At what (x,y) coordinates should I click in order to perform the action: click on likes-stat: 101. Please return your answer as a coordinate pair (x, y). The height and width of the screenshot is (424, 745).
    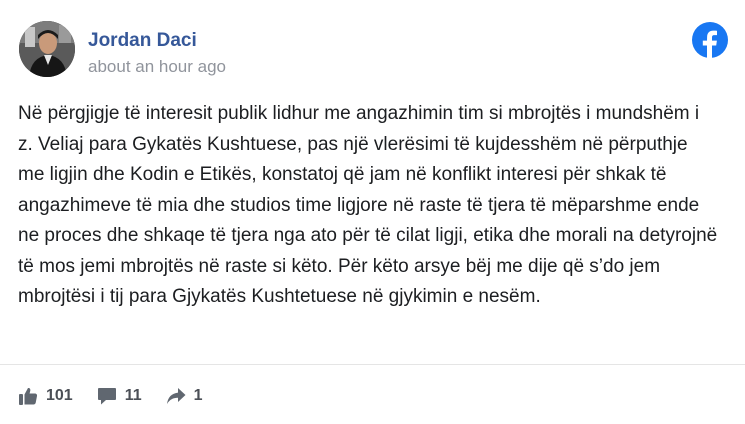
    Looking at the image, I should click on (45, 396).